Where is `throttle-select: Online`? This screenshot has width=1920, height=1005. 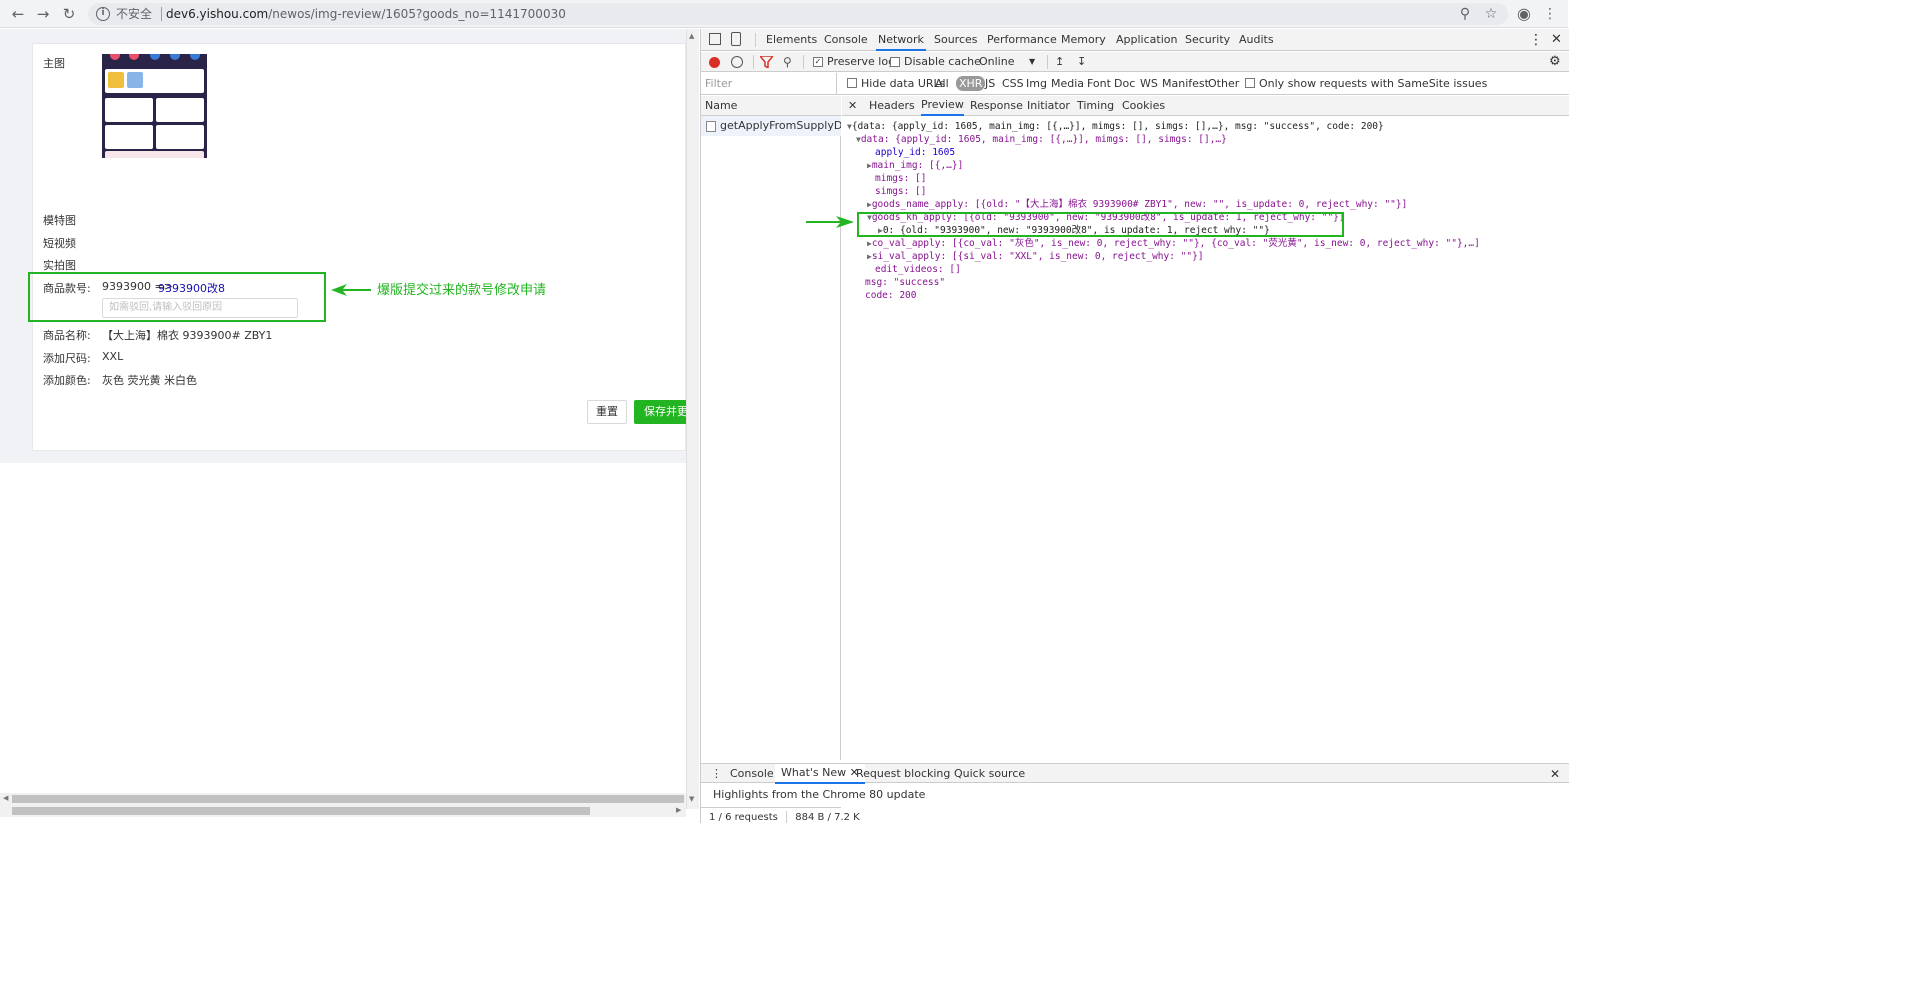
throttle-select: Online is located at coordinates (996, 62).